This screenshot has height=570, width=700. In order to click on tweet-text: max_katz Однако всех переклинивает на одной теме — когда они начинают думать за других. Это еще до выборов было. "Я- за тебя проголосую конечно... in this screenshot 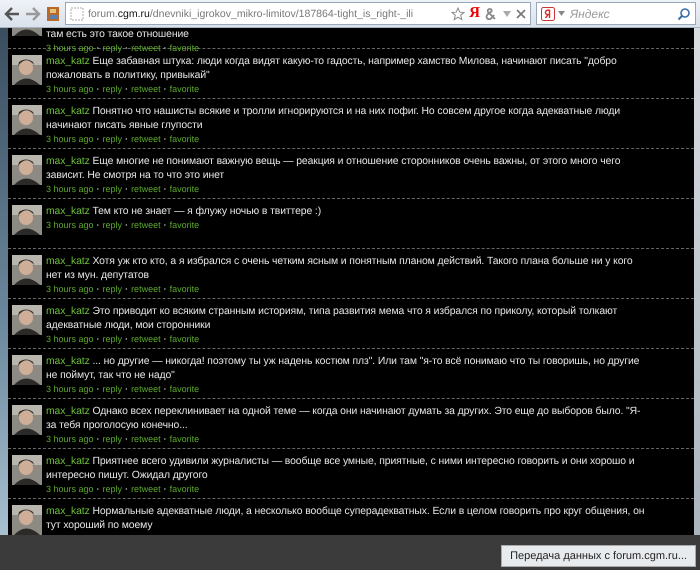, I will do `click(343, 419)`.